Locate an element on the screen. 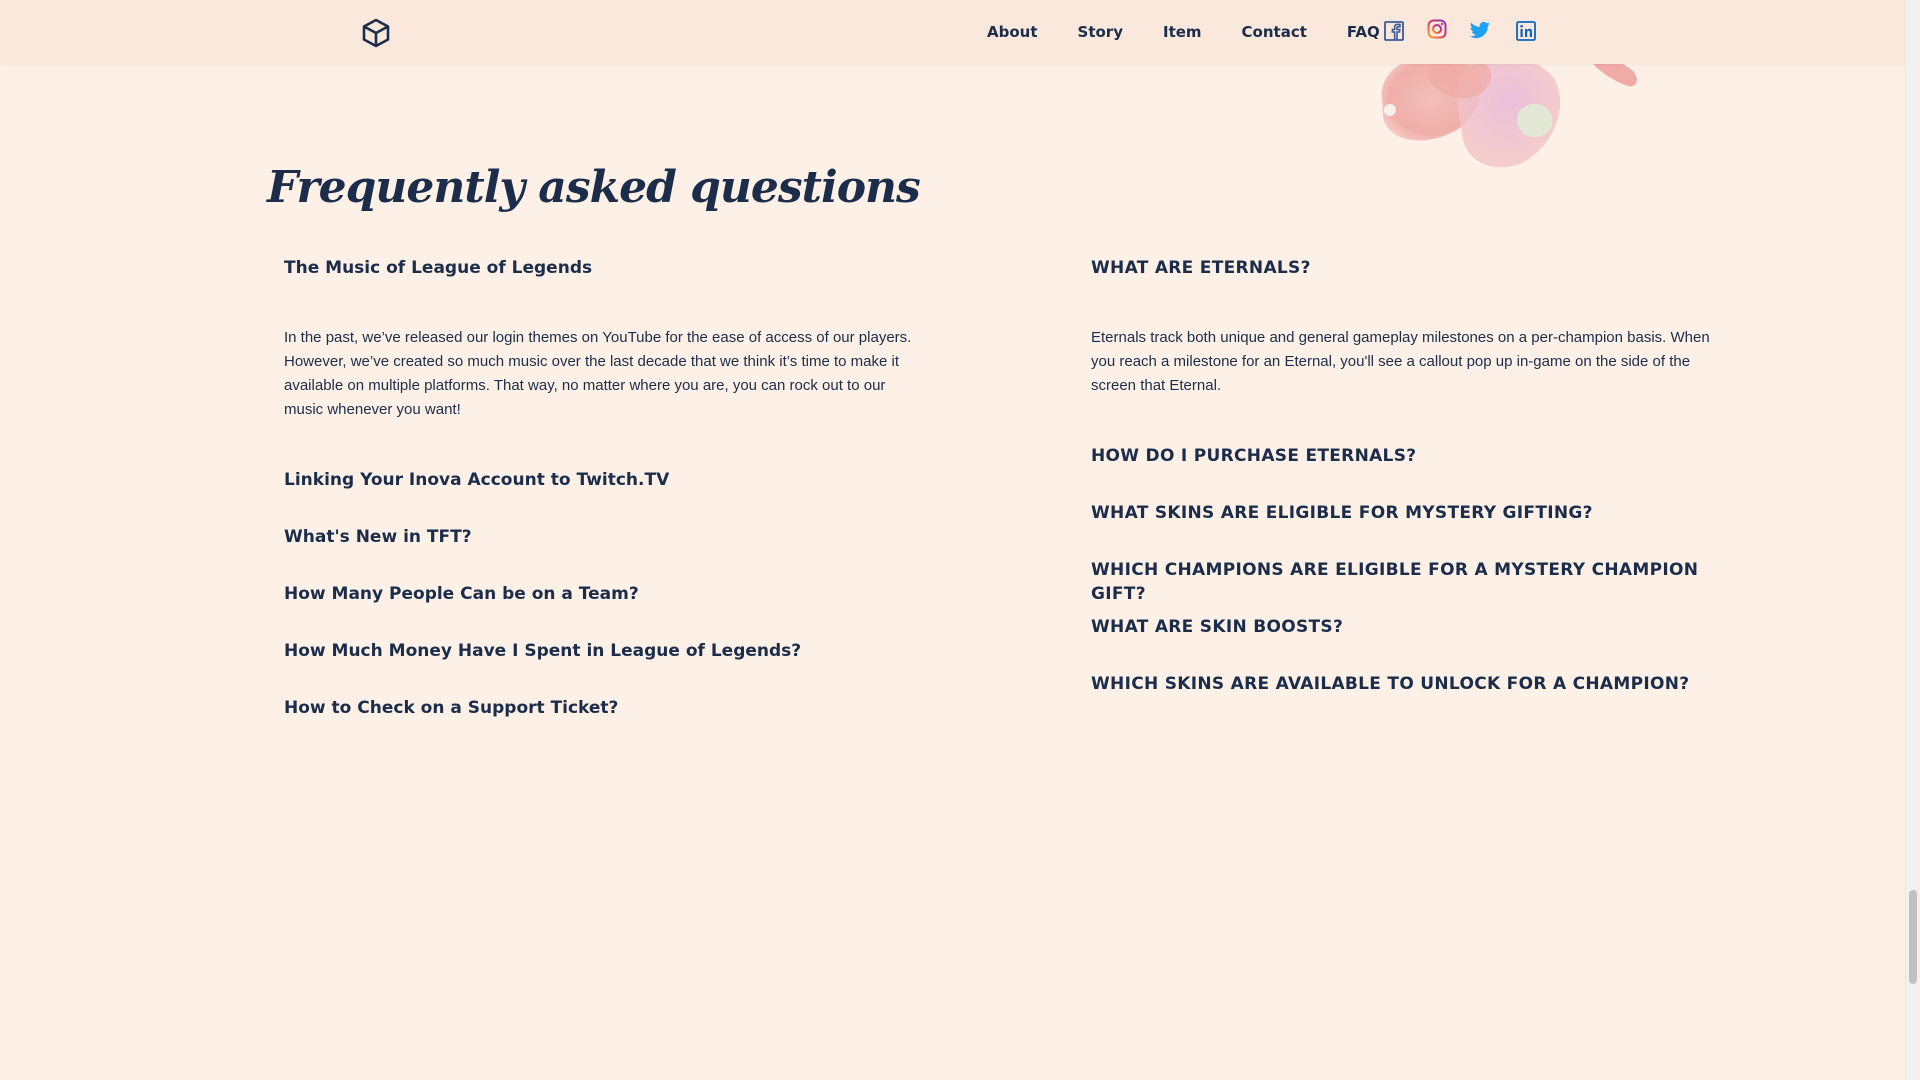 The image size is (1920, 1080). twitter-icon is located at coordinates (1480, 30).